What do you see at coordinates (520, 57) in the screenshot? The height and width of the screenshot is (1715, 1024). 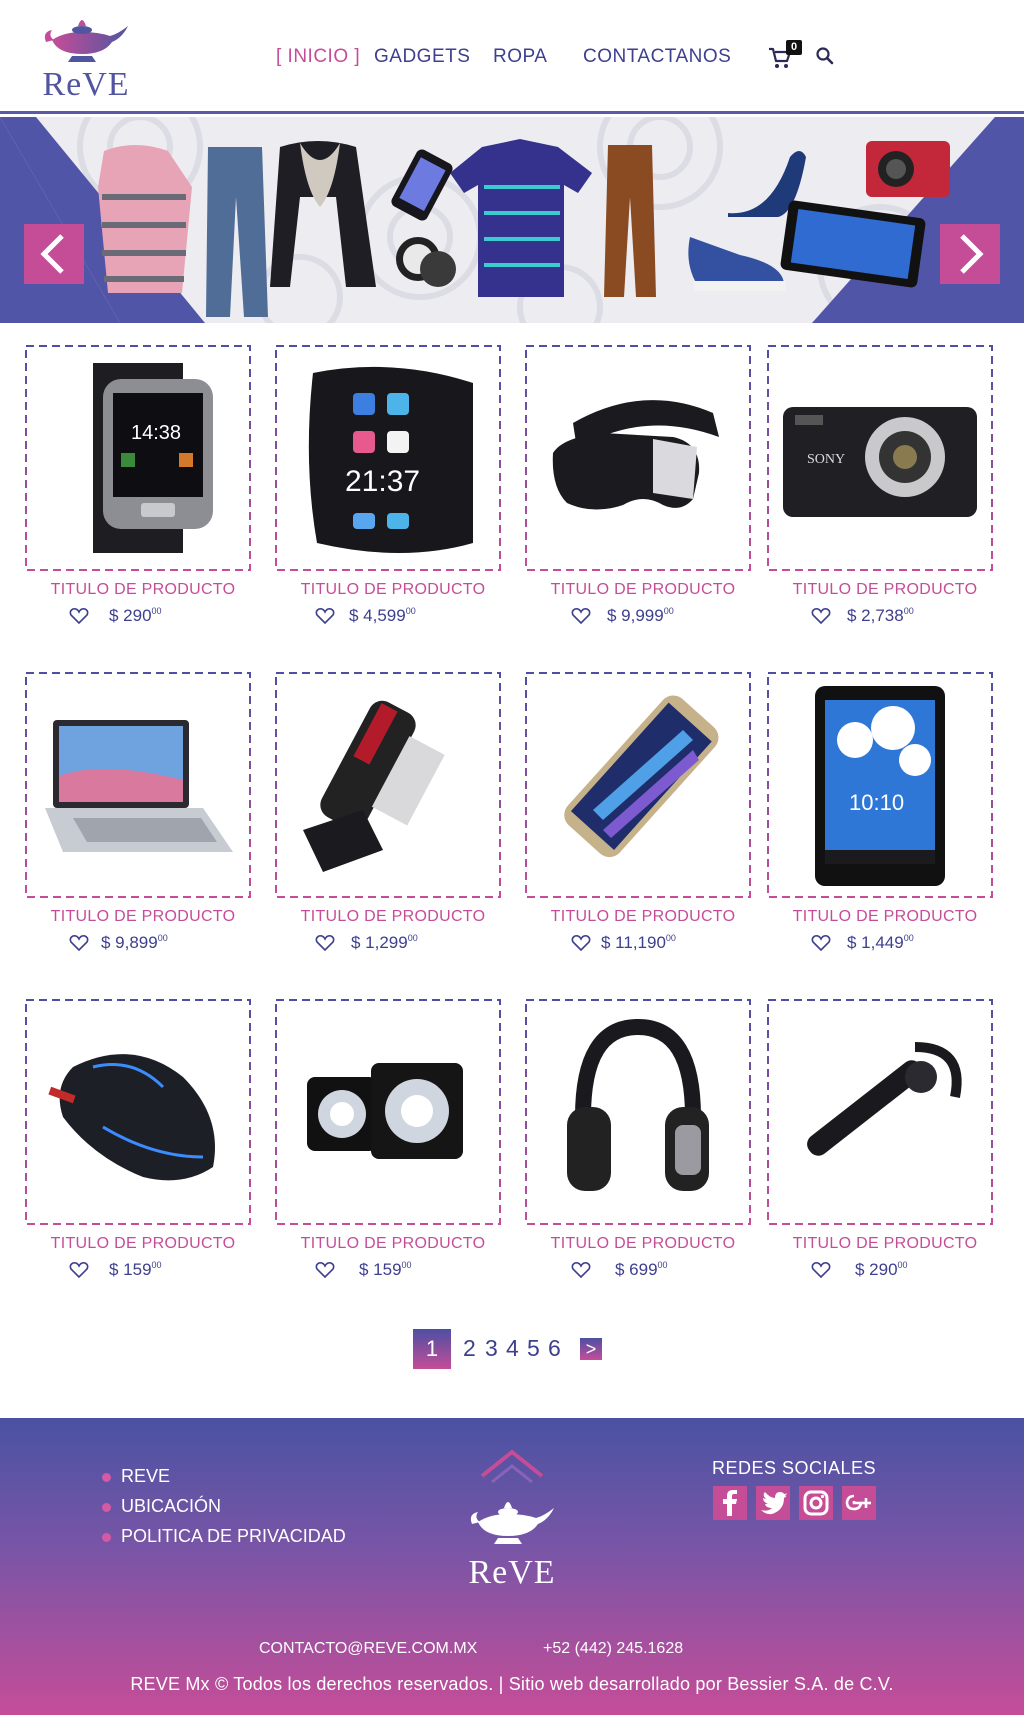 I see `nav-item-ropa: ROPA` at bounding box center [520, 57].